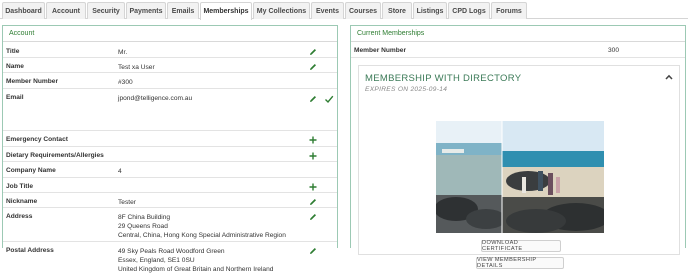 The image size is (688, 276). Describe the element at coordinates (520, 177) in the screenshot. I see `membership-photo` at that location.